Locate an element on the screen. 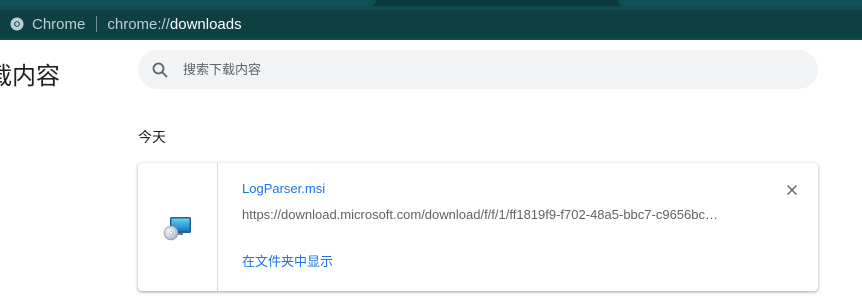  address-bar: Chrome chrome://downloads is located at coordinates (431, 24).